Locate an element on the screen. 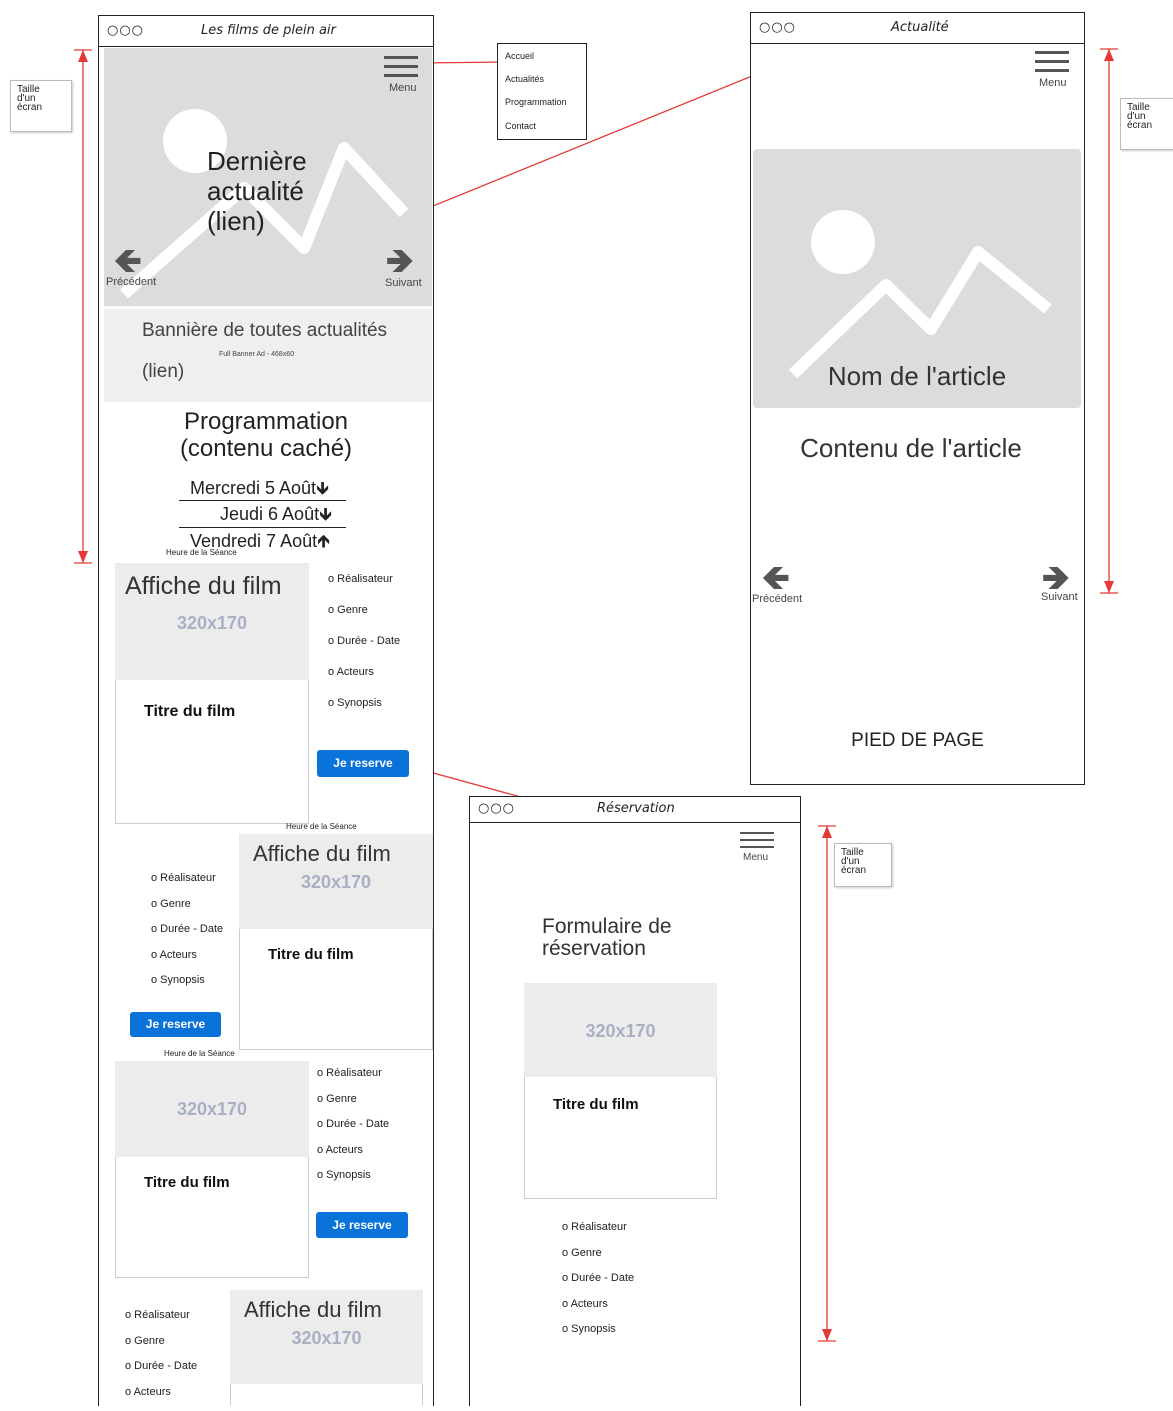 This screenshot has height=1411, width=1173. booking-titlebar: ○○○ Réservation is located at coordinates (635, 810).